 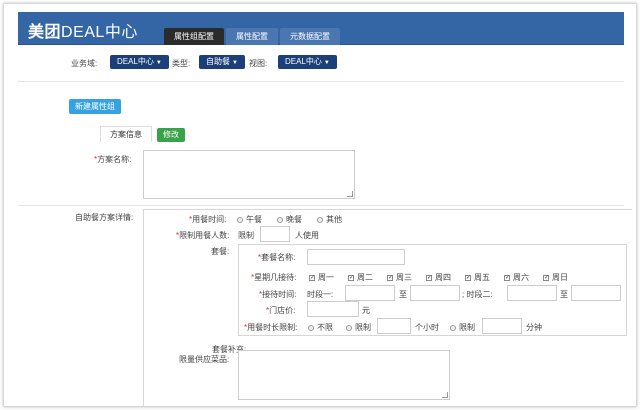 What do you see at coordinates (326, 277) in the screenshot?
I see `weekday-label: 周一` at bounding box center [326, 277].